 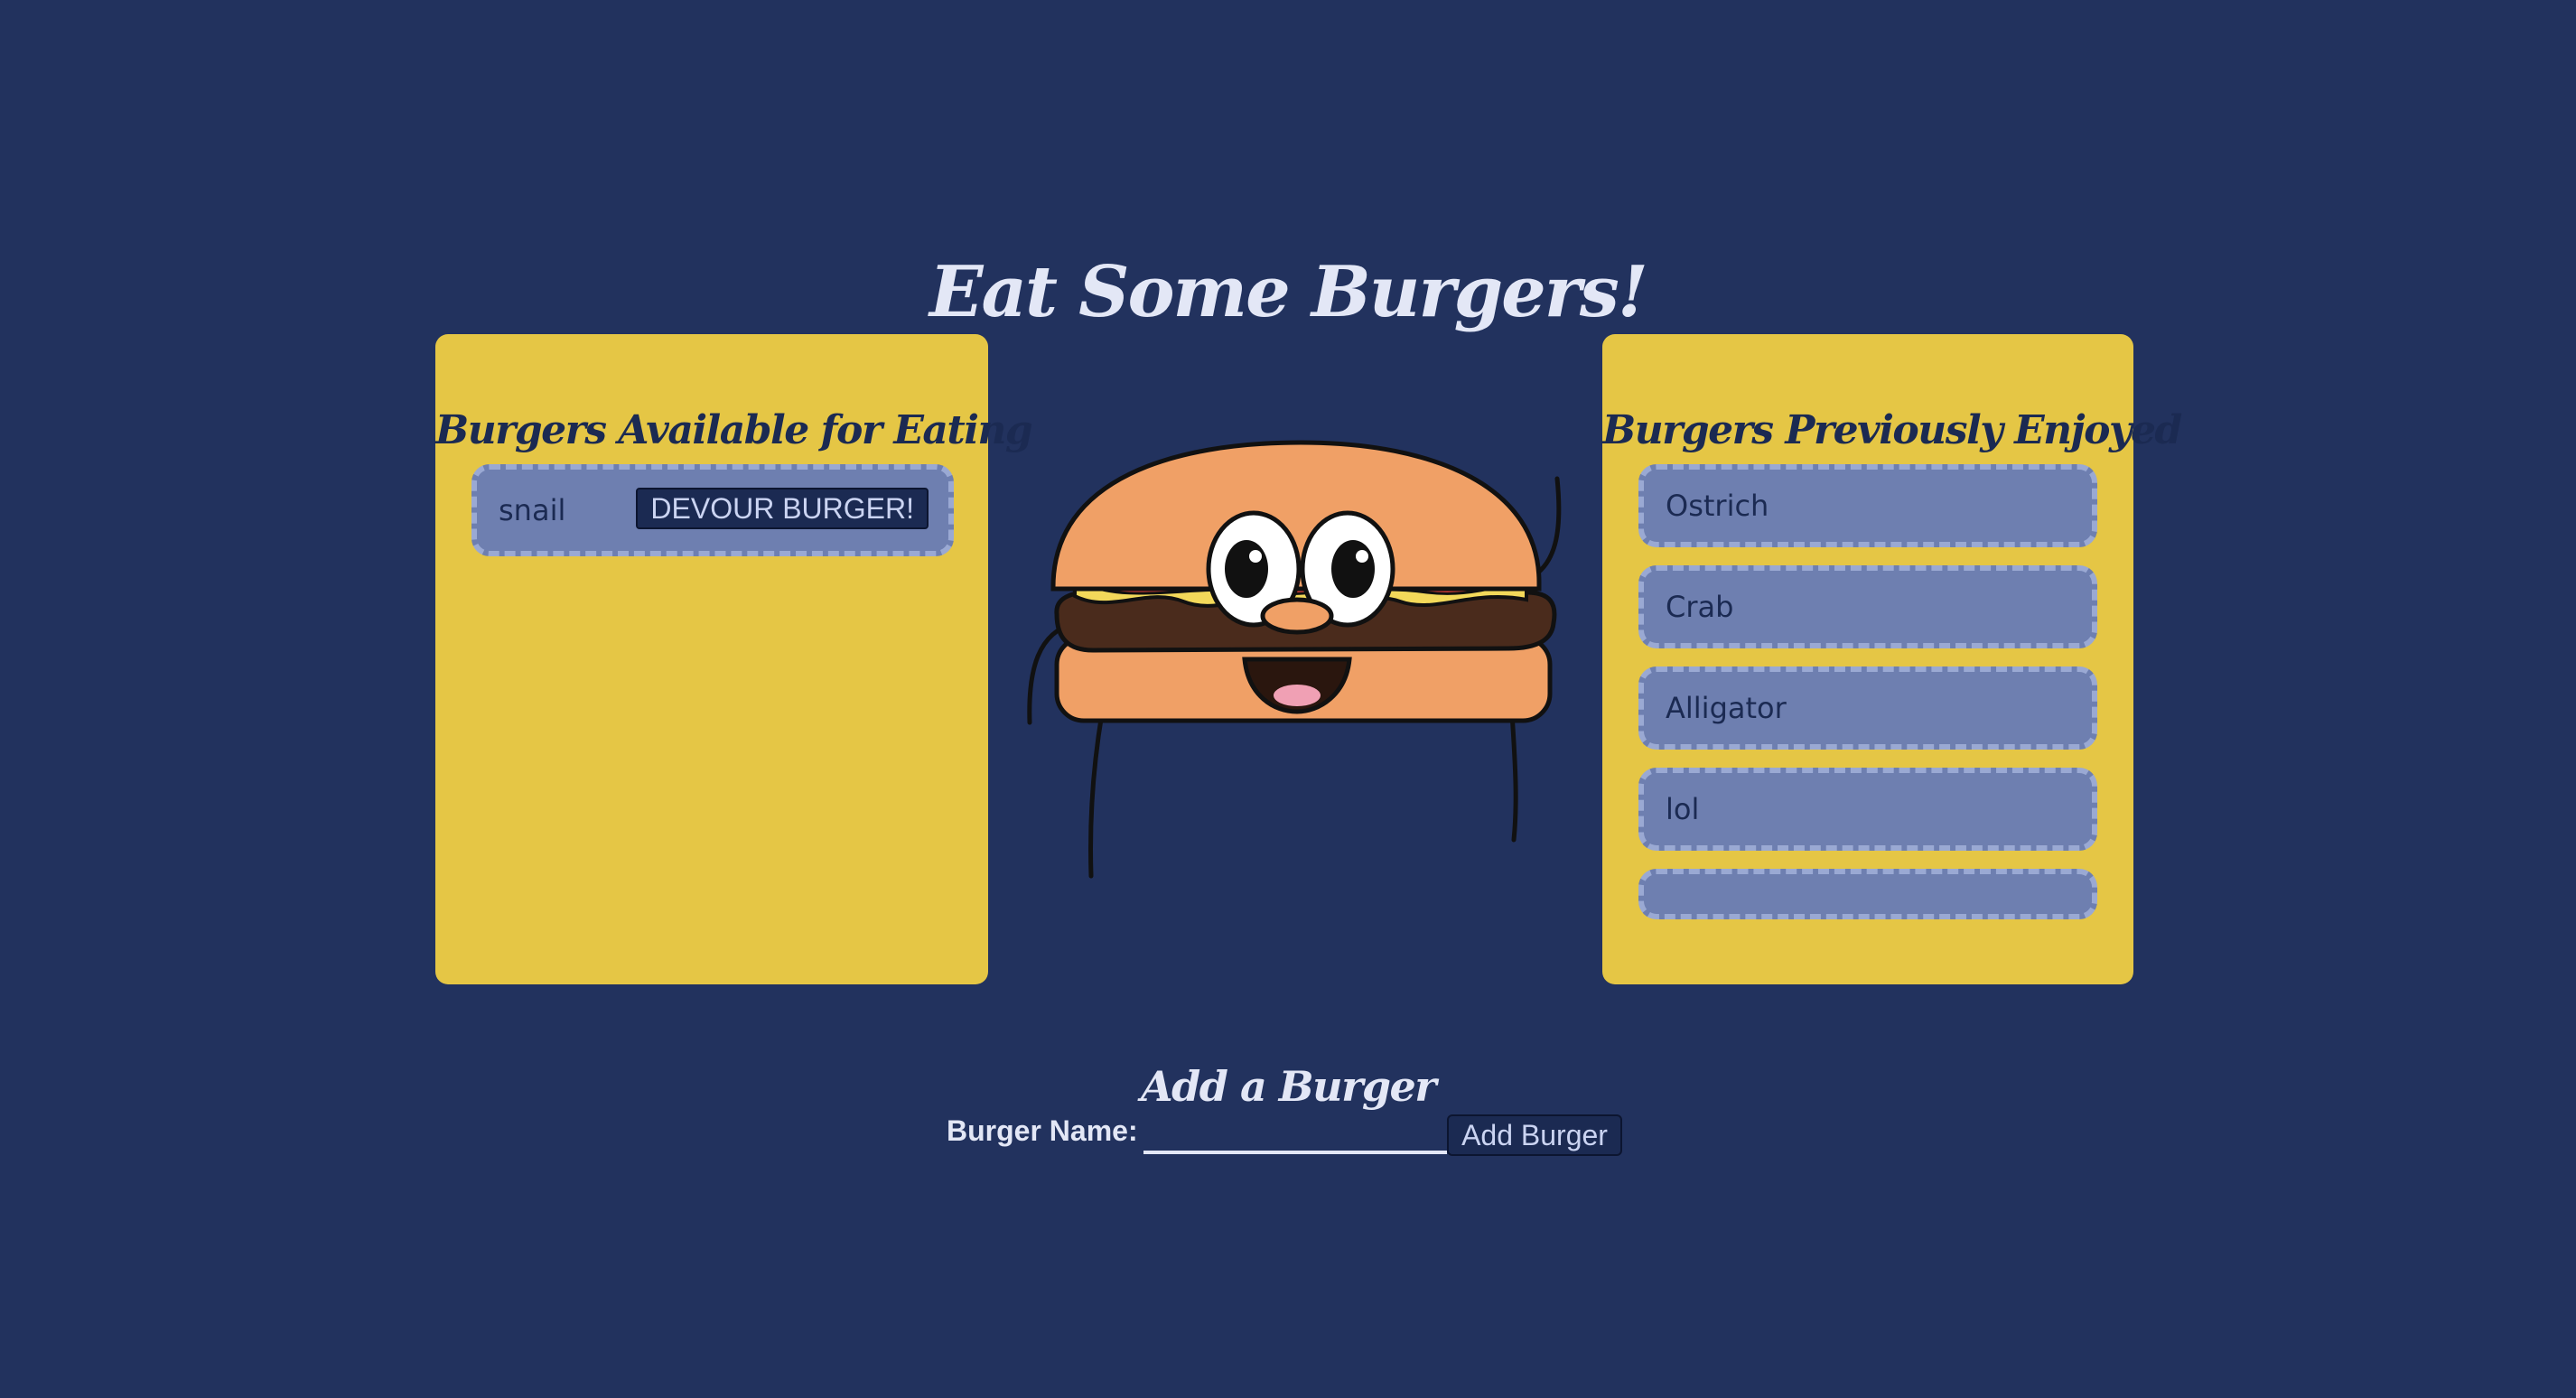 What do you see at coordinates (1534, 1135) in the screenshot?
I see `add-burger-button: Add Burger` at bounding box center [1534, 1135].